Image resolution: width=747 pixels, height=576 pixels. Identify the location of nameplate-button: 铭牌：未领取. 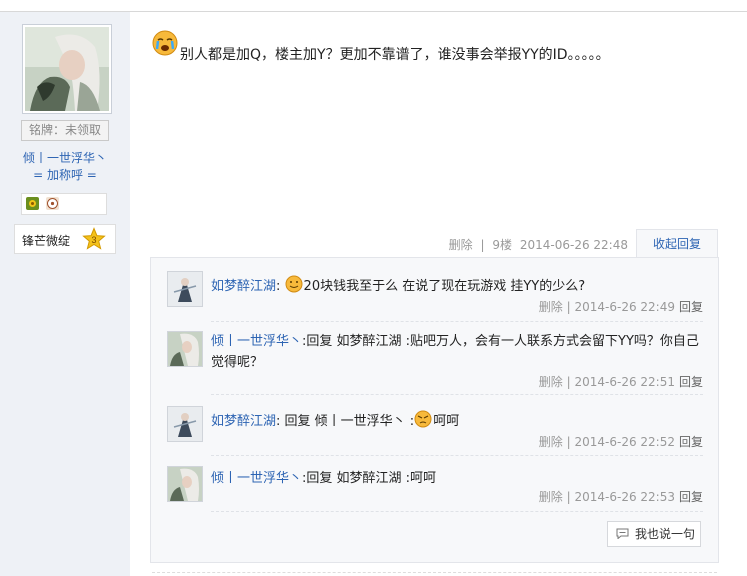
(65, 130).